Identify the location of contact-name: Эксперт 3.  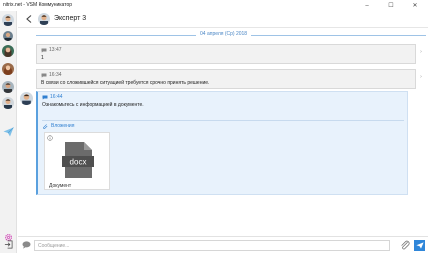
(70, 18).